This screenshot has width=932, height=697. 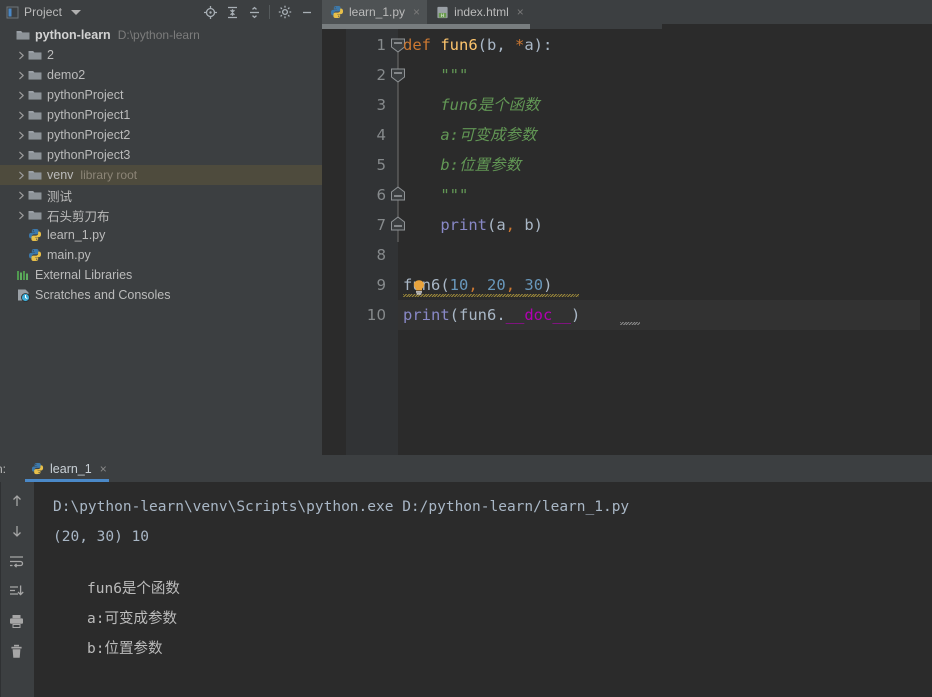 I want to click on editor-tab-label: index.html, so click(x=481, y=12).